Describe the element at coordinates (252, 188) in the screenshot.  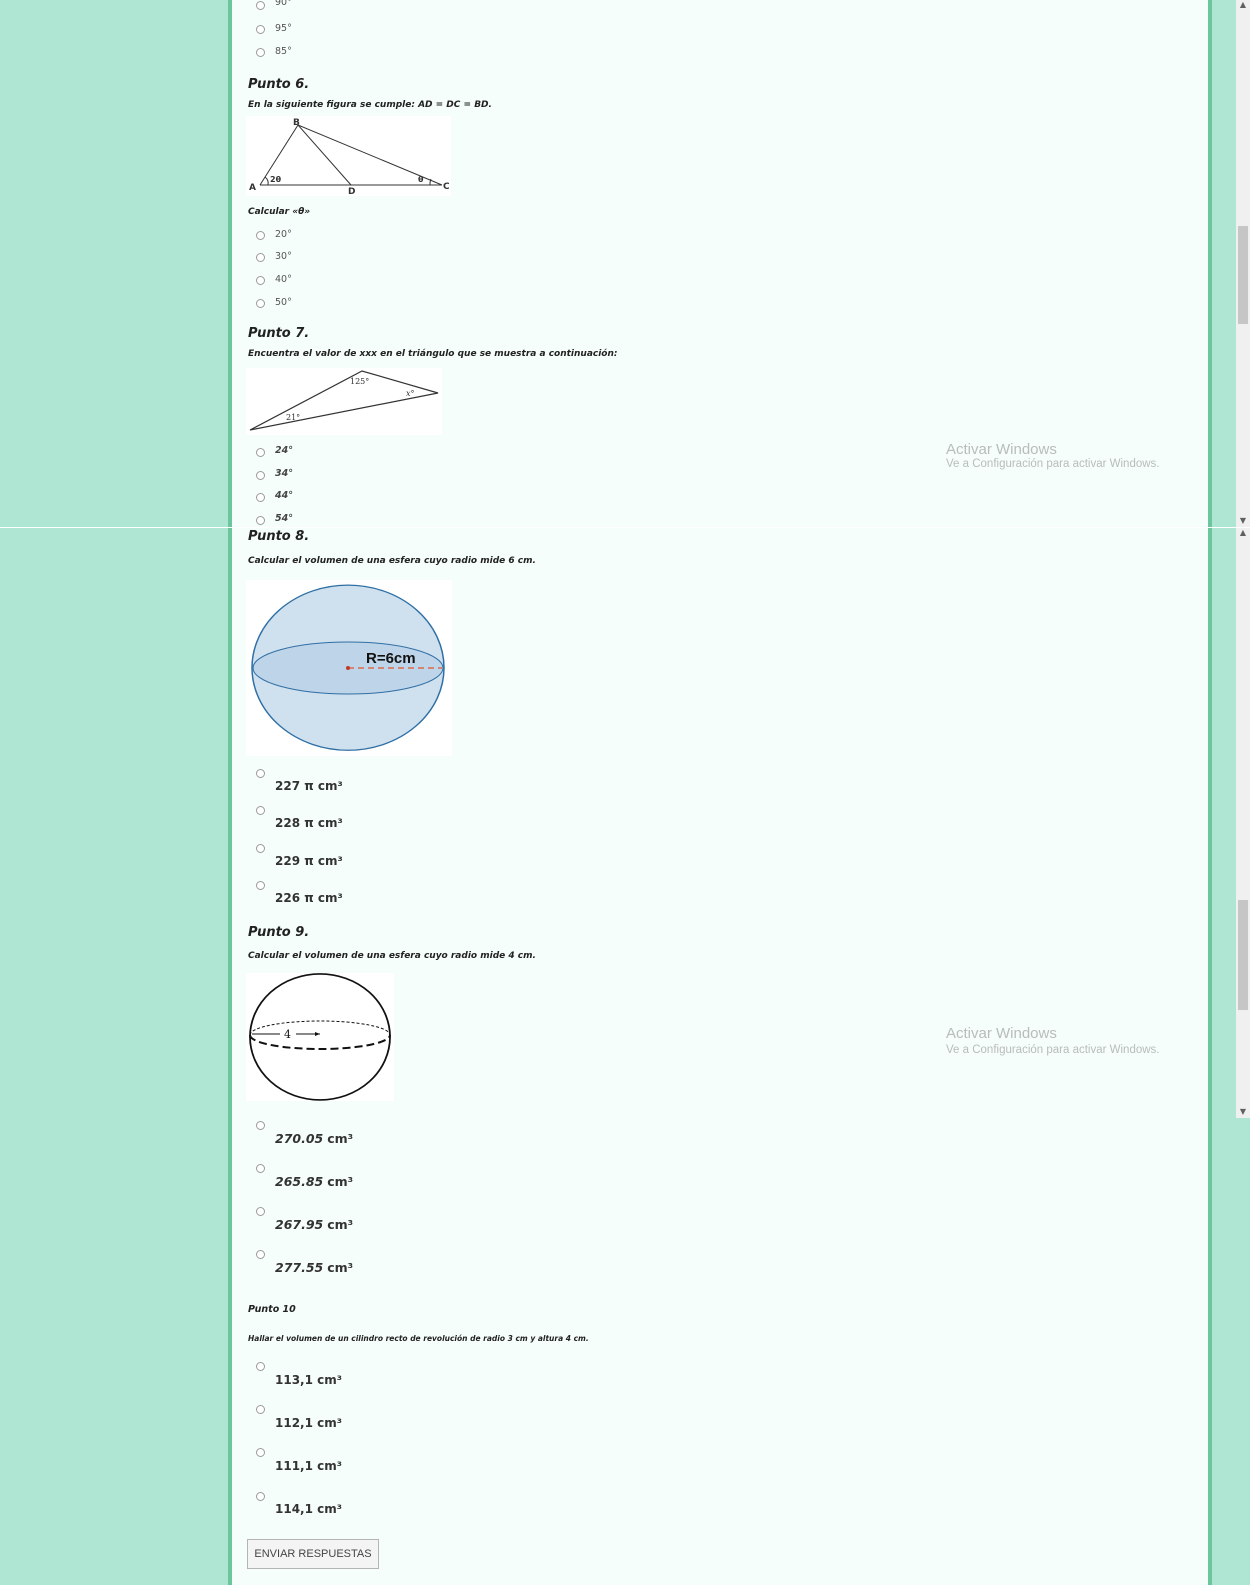
I see `vertex-label-a: A` at that location.